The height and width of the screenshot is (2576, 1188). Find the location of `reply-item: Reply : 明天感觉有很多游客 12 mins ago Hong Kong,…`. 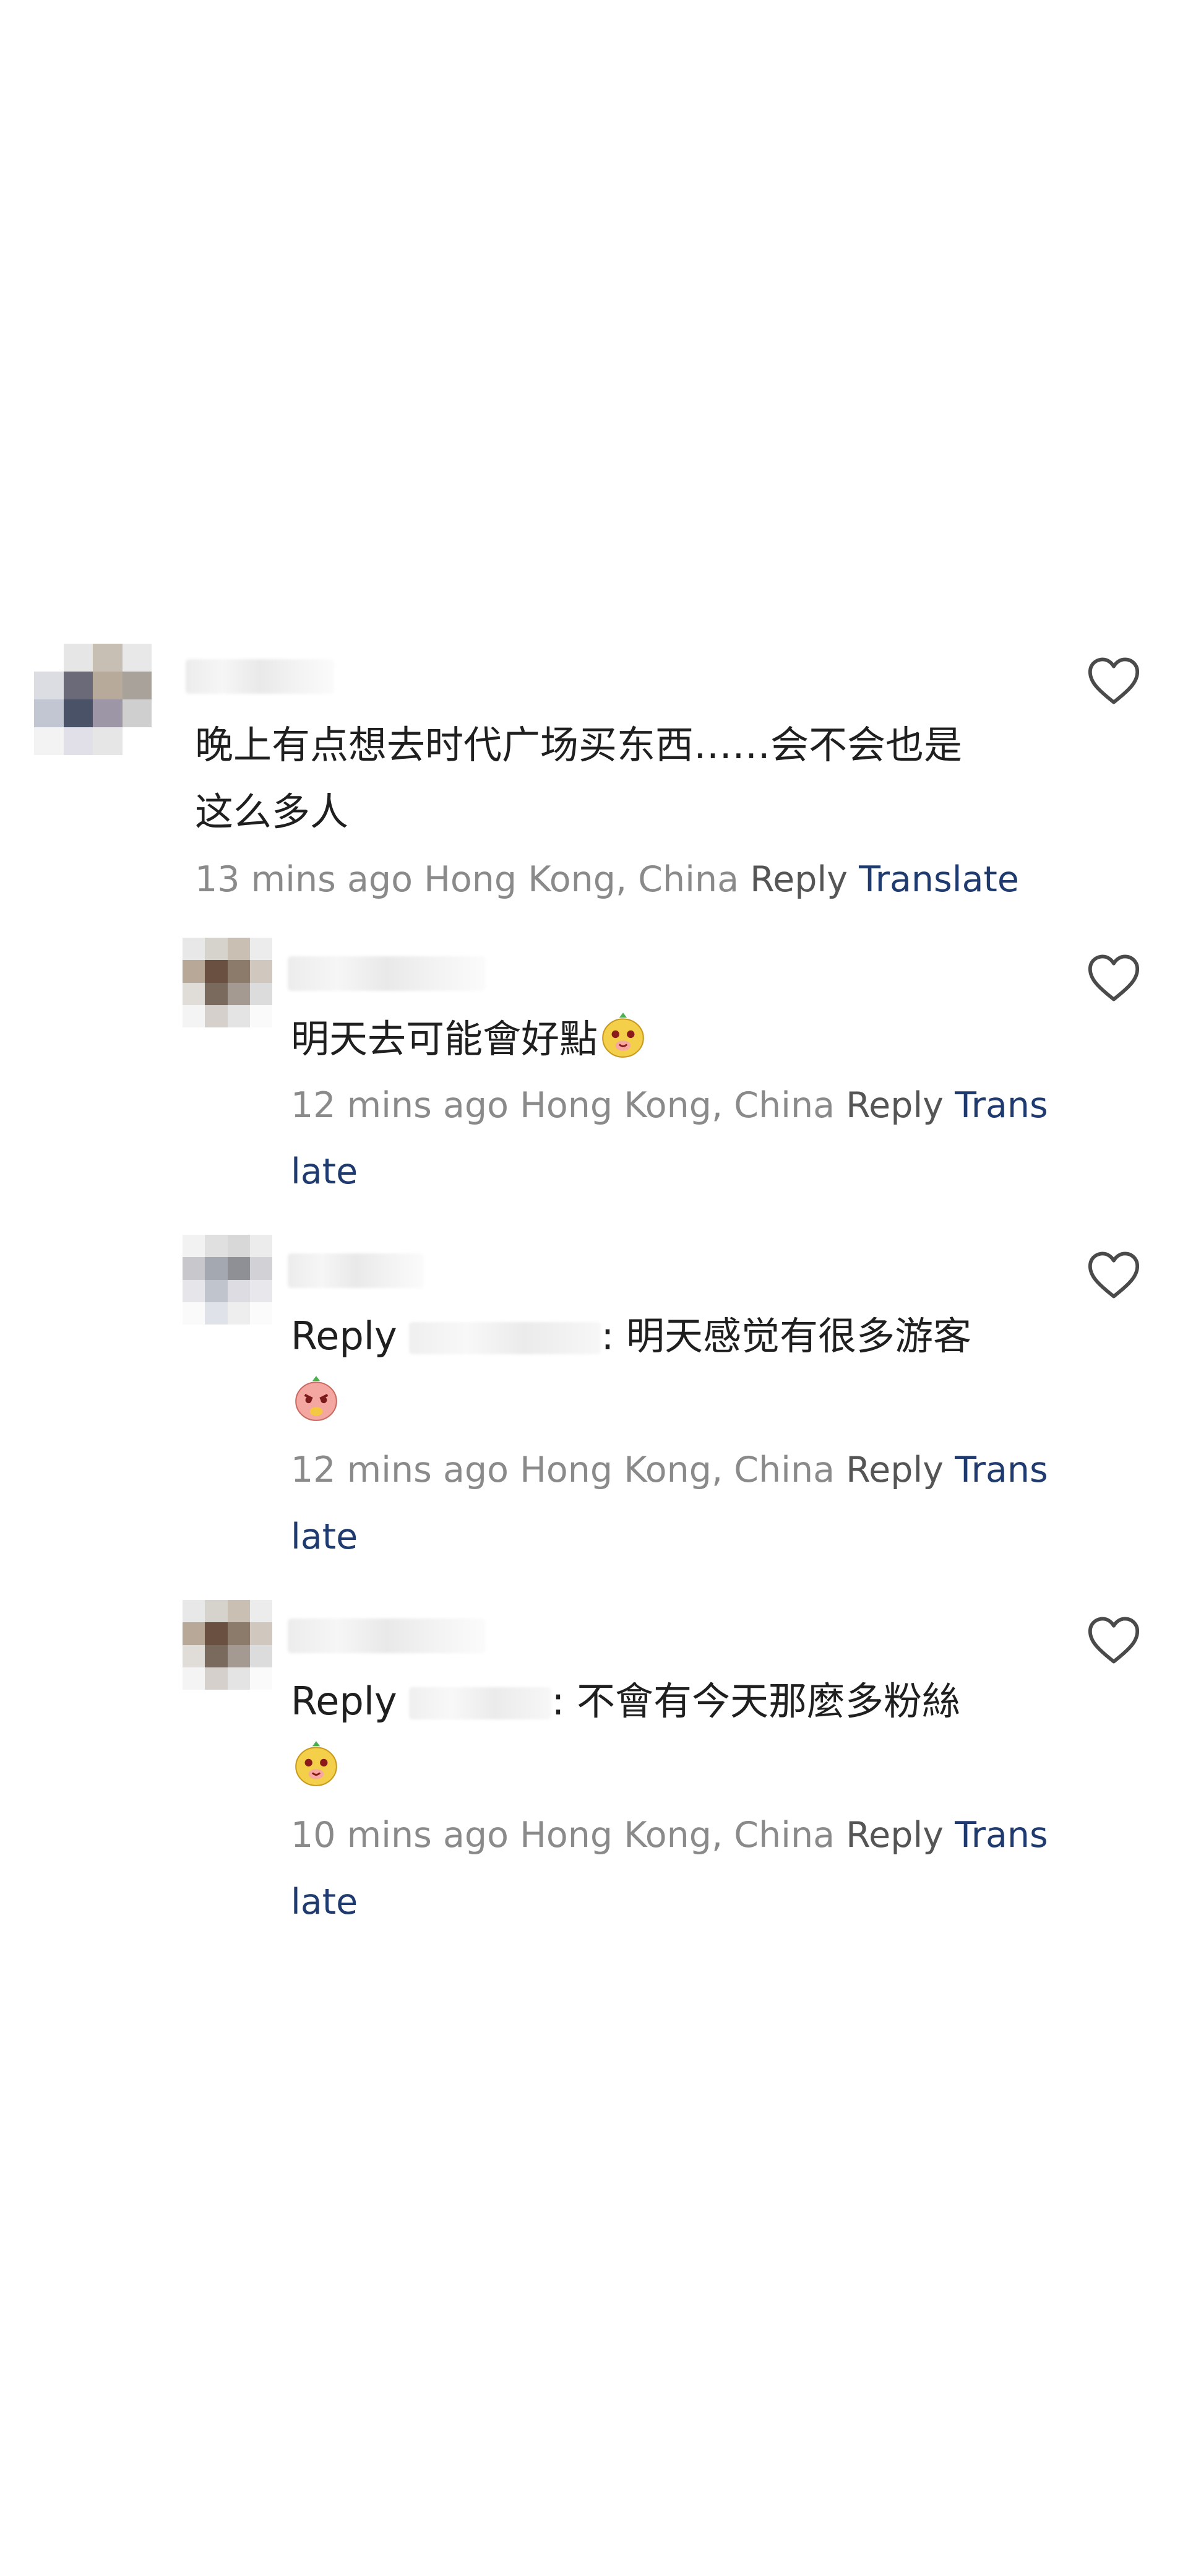

reply-item: Reply : 明天感觉有很多游客 12 mins ago Hong Kong,… is located at coordinates (594, 1395).